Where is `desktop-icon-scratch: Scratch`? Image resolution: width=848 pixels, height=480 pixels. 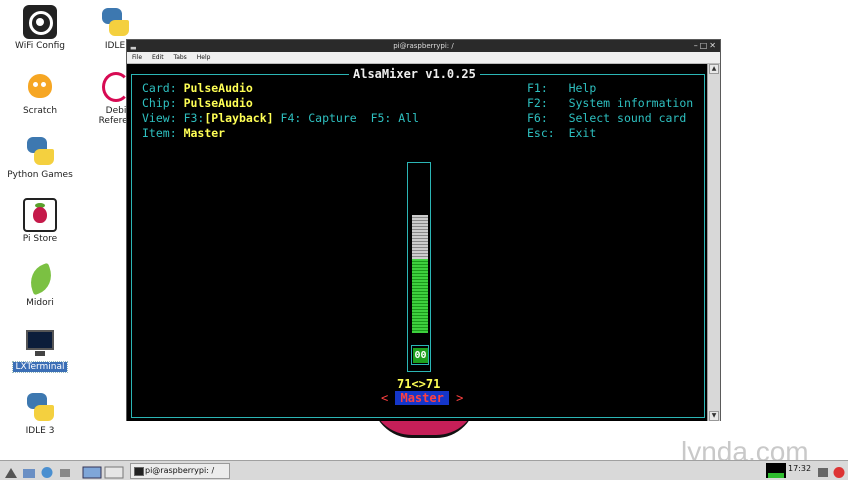
desktop-icon-scratch: Scratch is located at coordinates (40, 93).